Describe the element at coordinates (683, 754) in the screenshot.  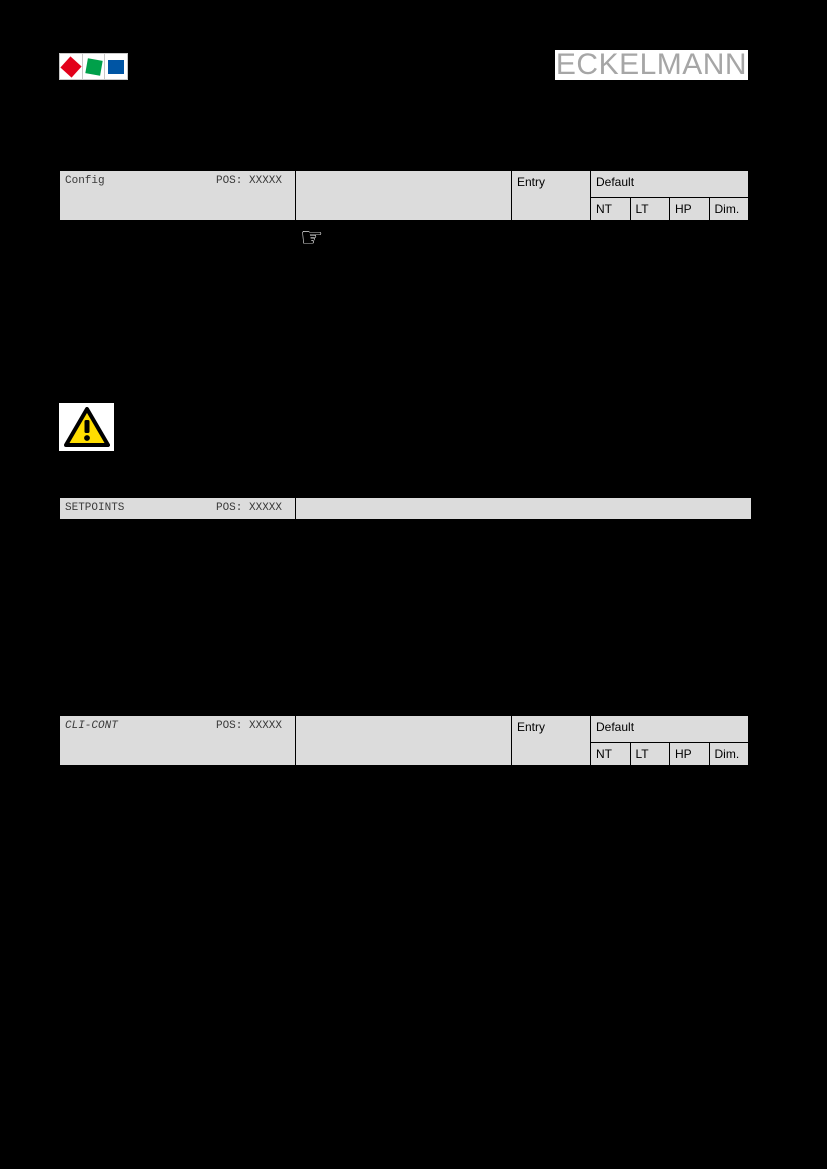
I see `cli-cont-default-label-hp: HP` at that location.